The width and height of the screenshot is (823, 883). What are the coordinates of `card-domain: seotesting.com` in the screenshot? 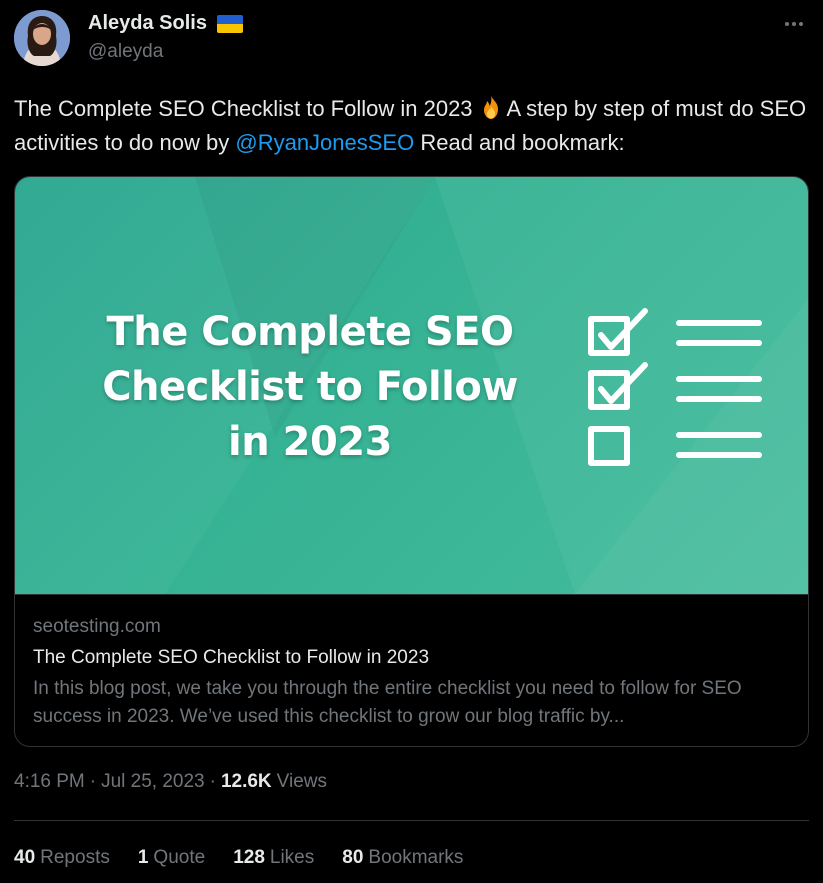 It's located at (412, 627).